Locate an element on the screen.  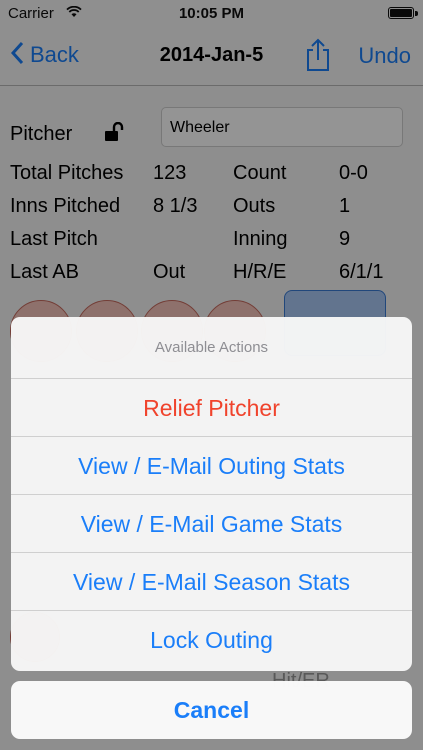
view-email-outing-stats-button: View / E-Mail Outing Stats is located at coordinates (211, 466).